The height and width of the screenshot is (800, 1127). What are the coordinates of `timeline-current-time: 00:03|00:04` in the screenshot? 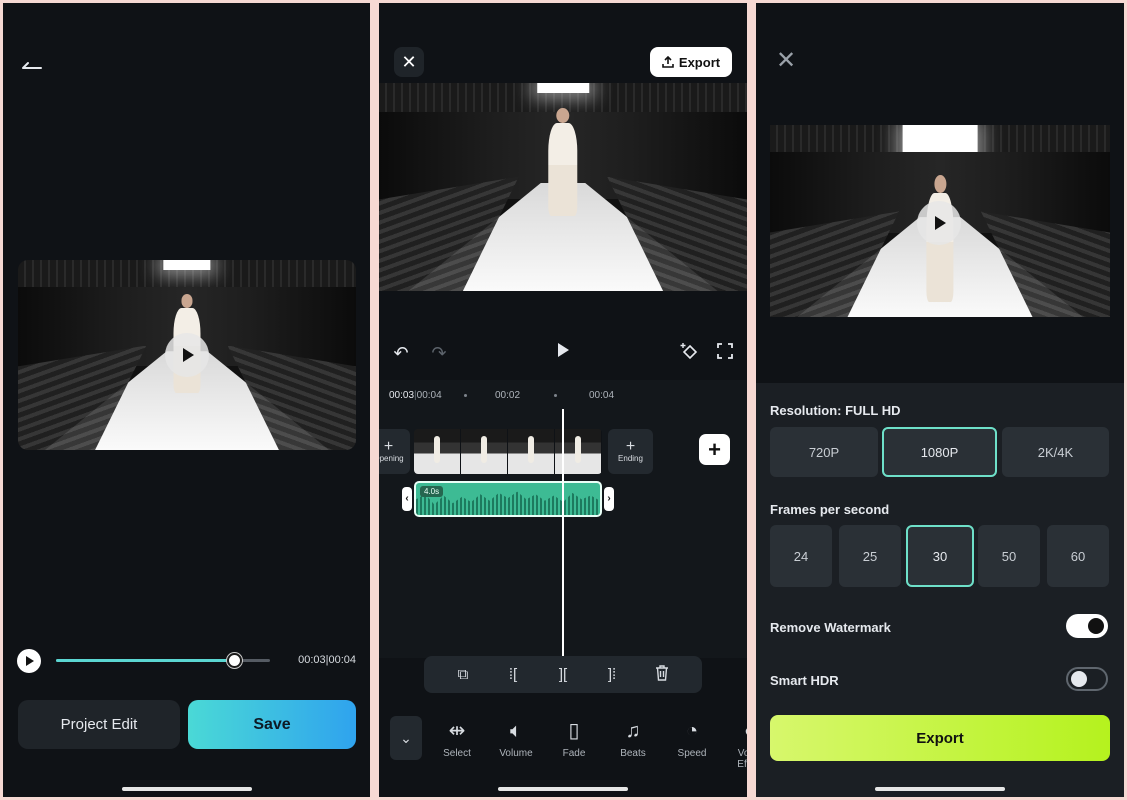 It's located at (415, 395).